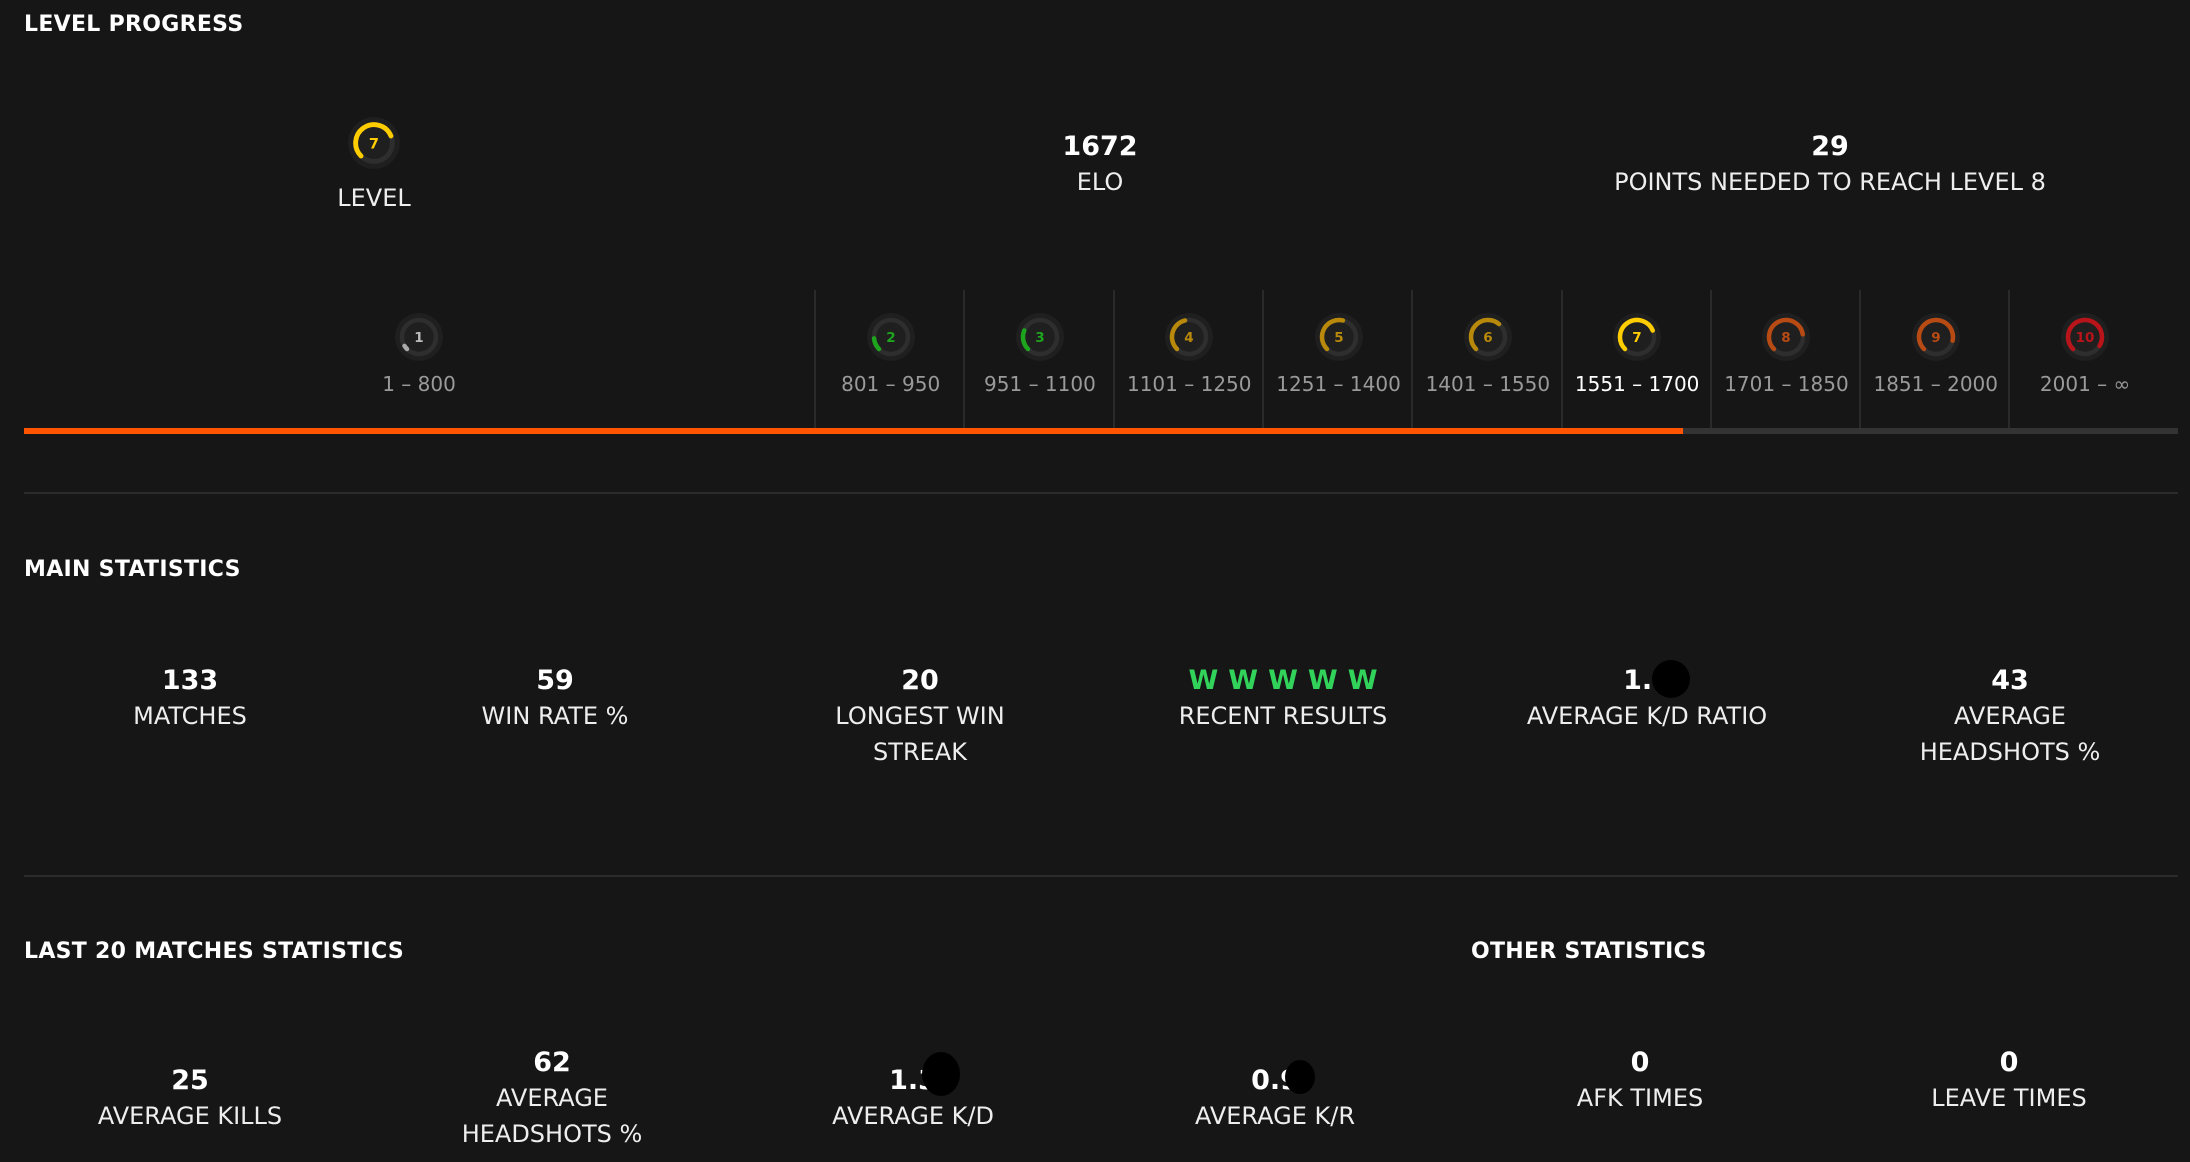 The image size is (2190, 1162). What do you see at coordinates (1786, 338) in the screenshot?
I see `svg-text: 8` at bounding box center [1786, 338].